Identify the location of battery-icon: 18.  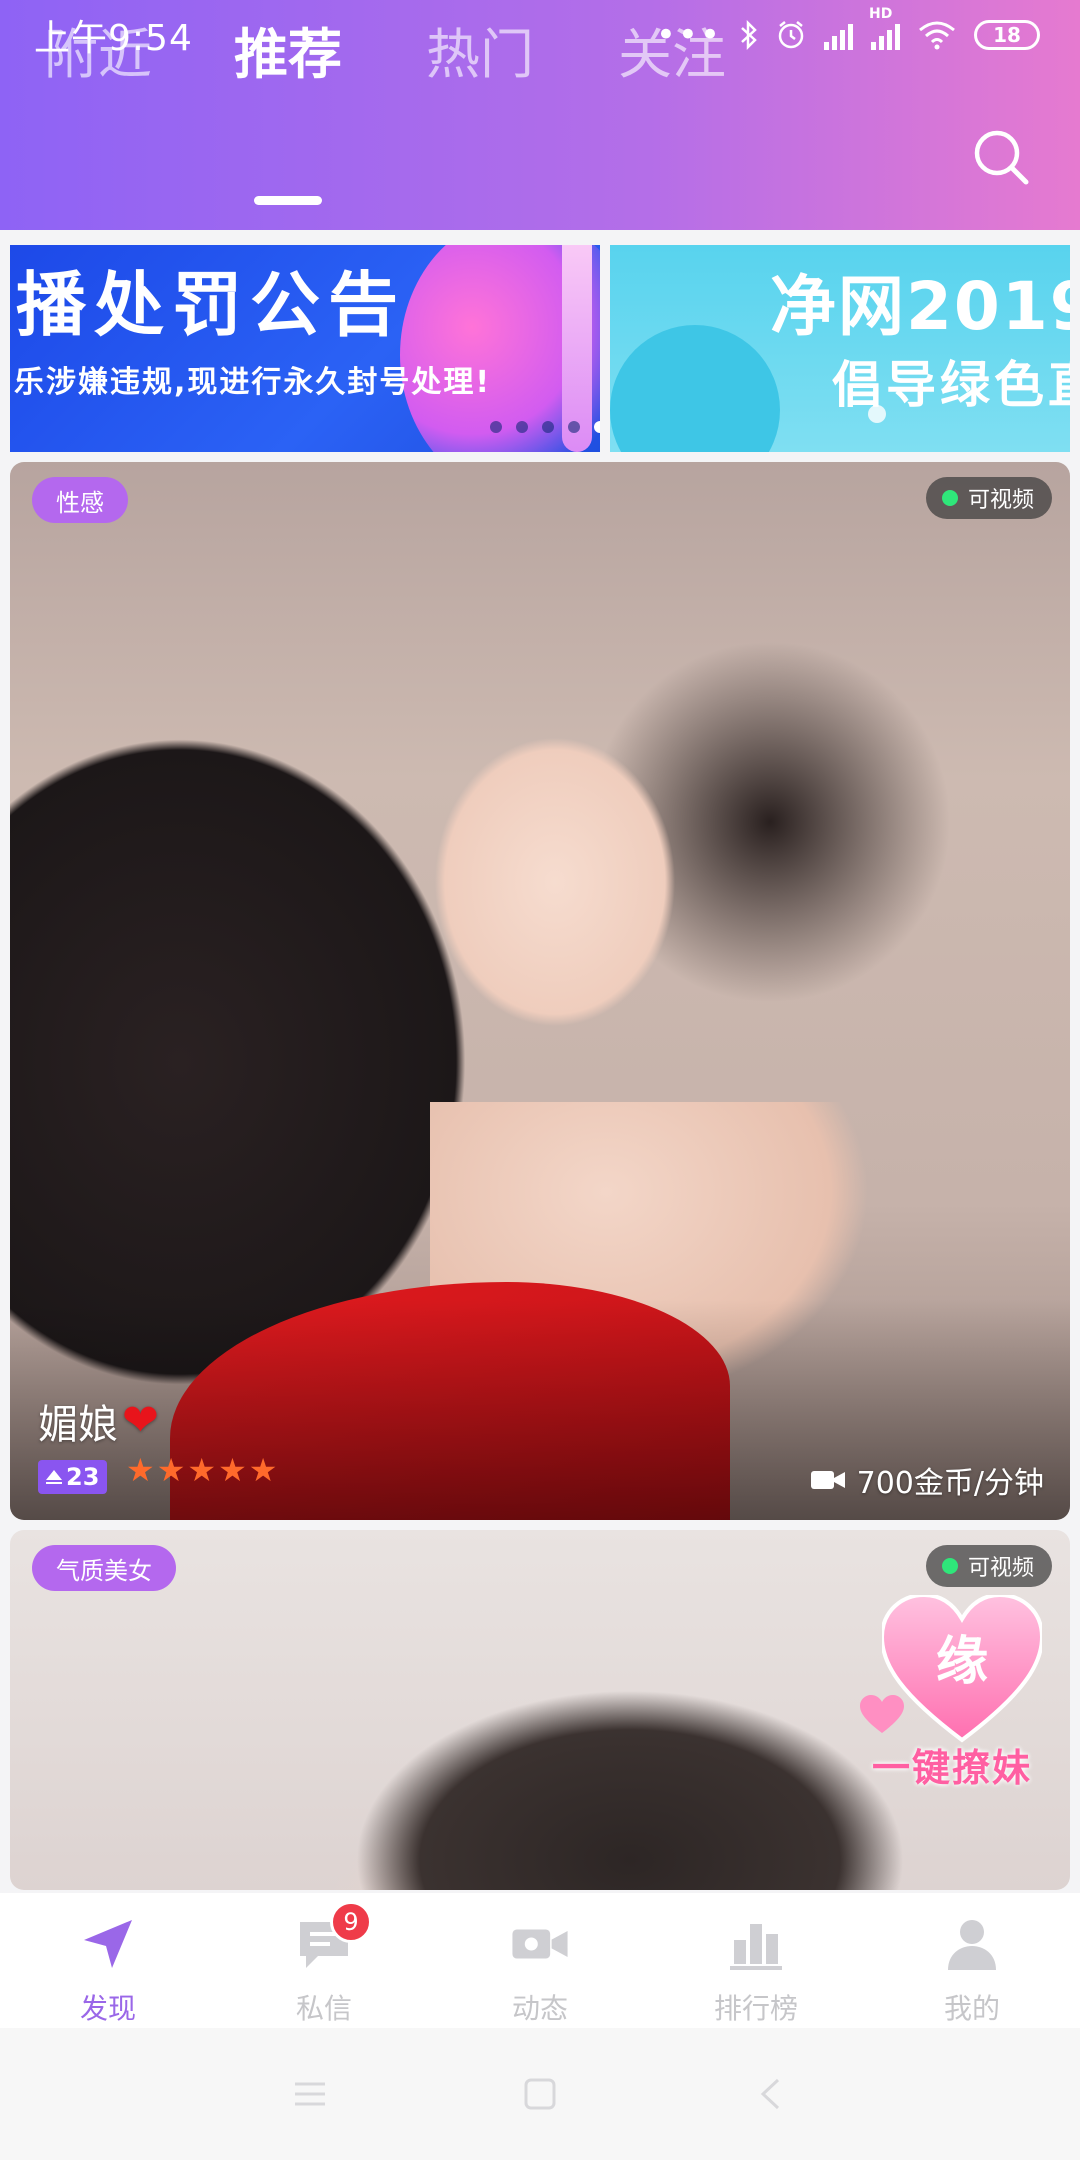
(1007, 35).